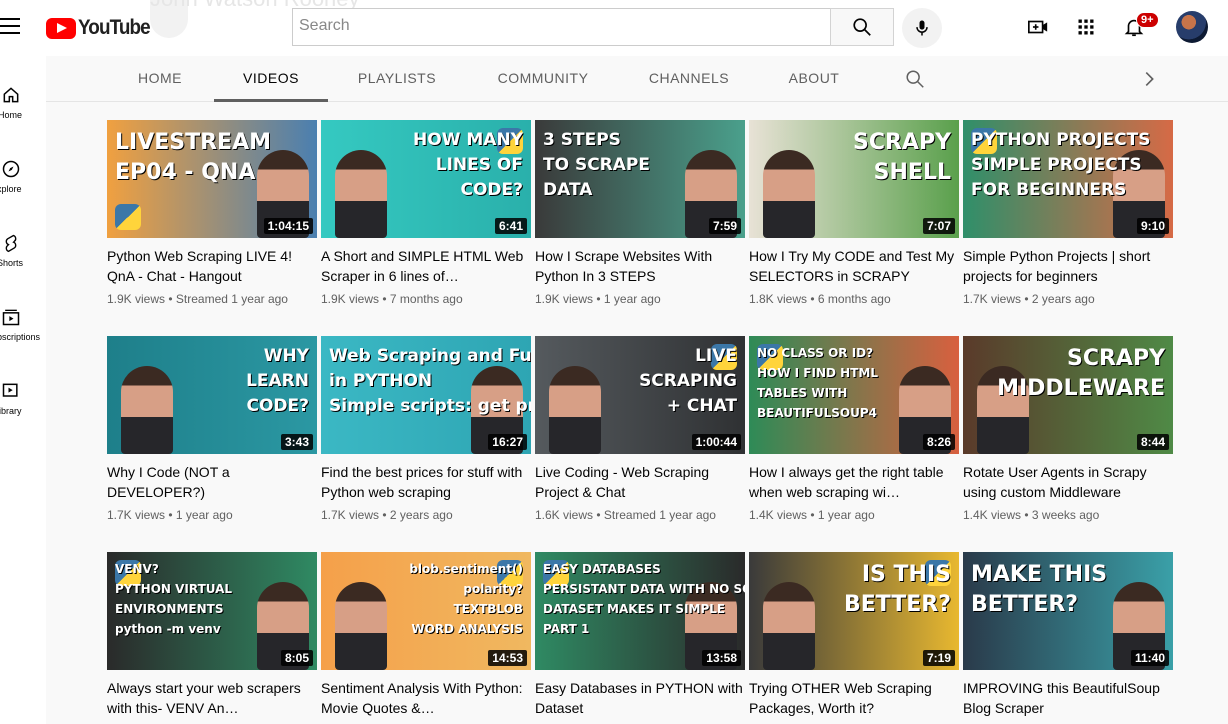  Describe the element at coordinates (814, 79) in the screenshot. I see `tab-about: ABOUT` at that location.